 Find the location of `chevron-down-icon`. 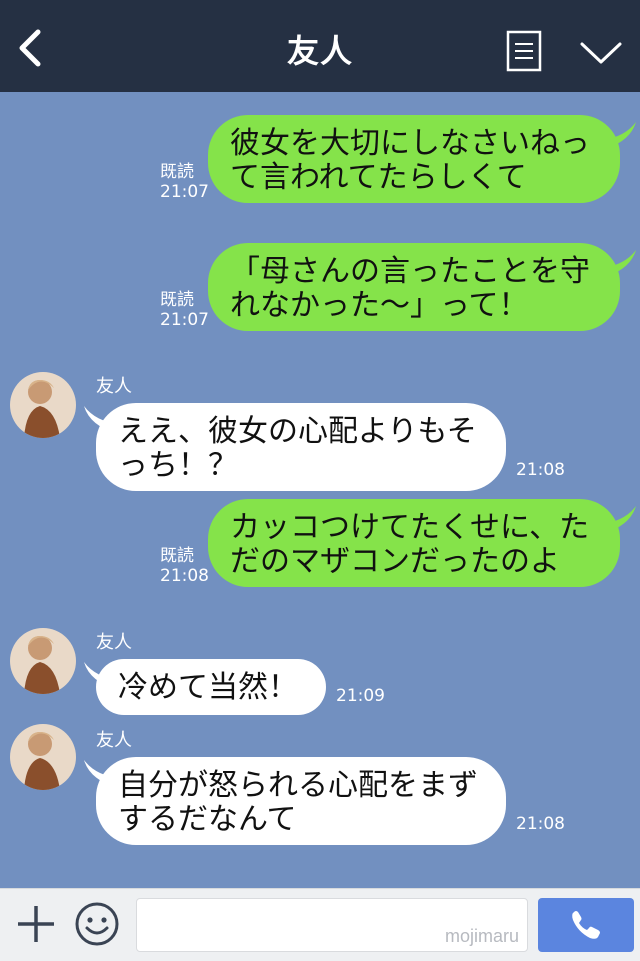

chevron-down-icon is located at coordinates (601, 53).